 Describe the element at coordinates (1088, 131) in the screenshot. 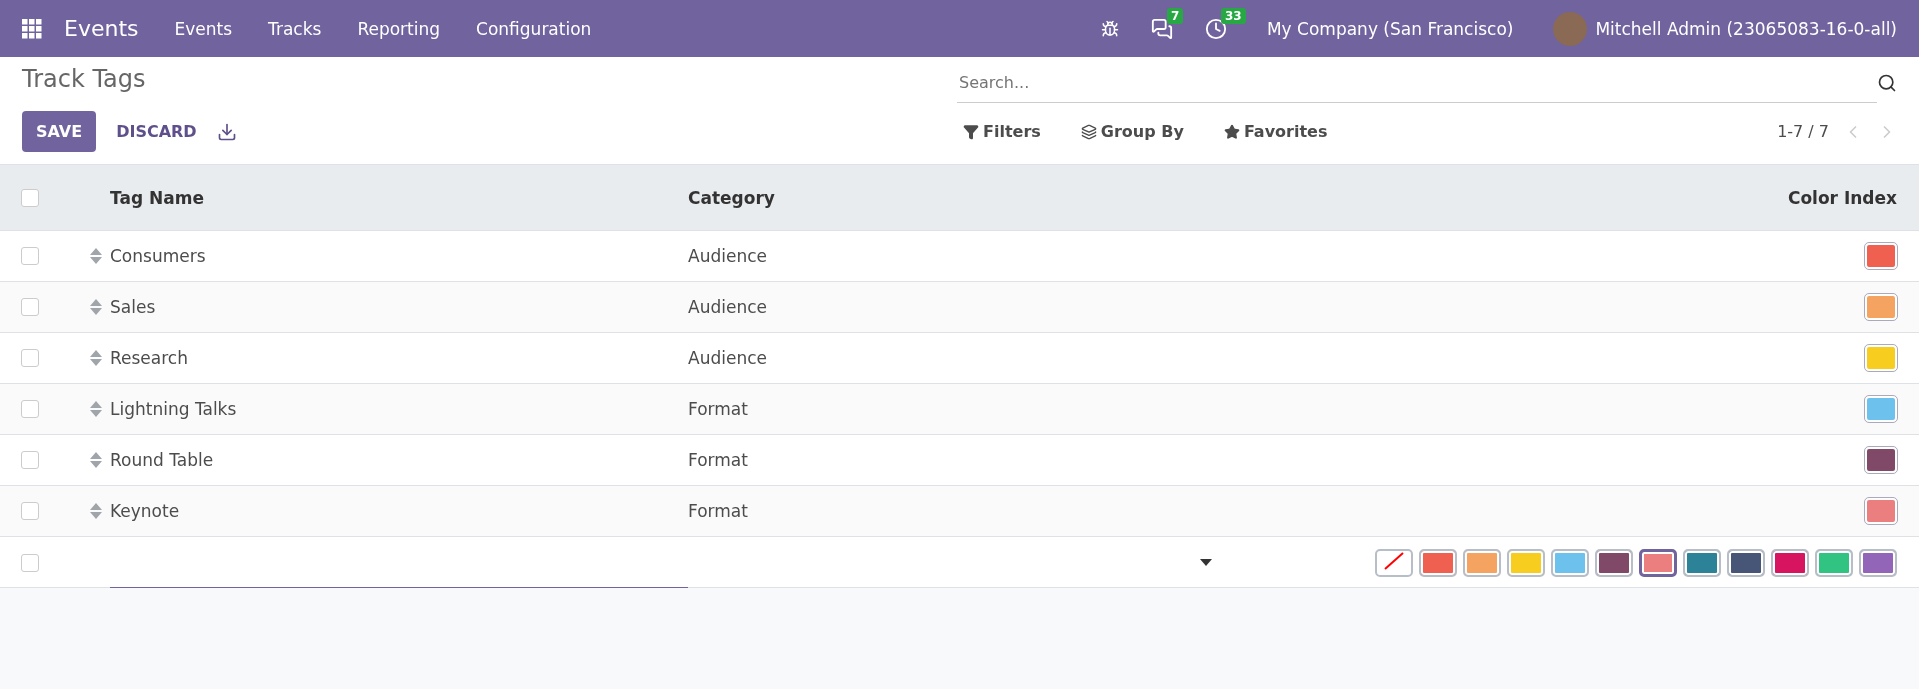

I see `layers-icon` at that location.